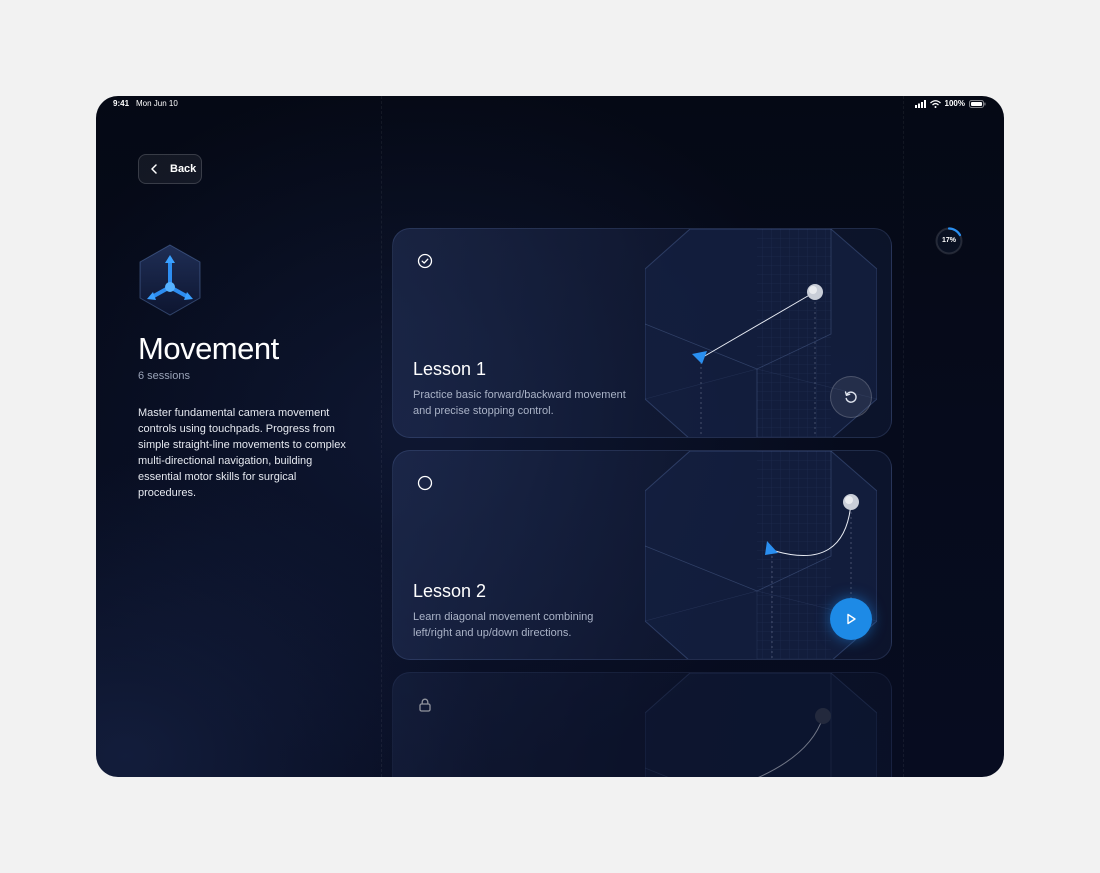  I want to click on session-count: 6 sessions, so click(164, 376).